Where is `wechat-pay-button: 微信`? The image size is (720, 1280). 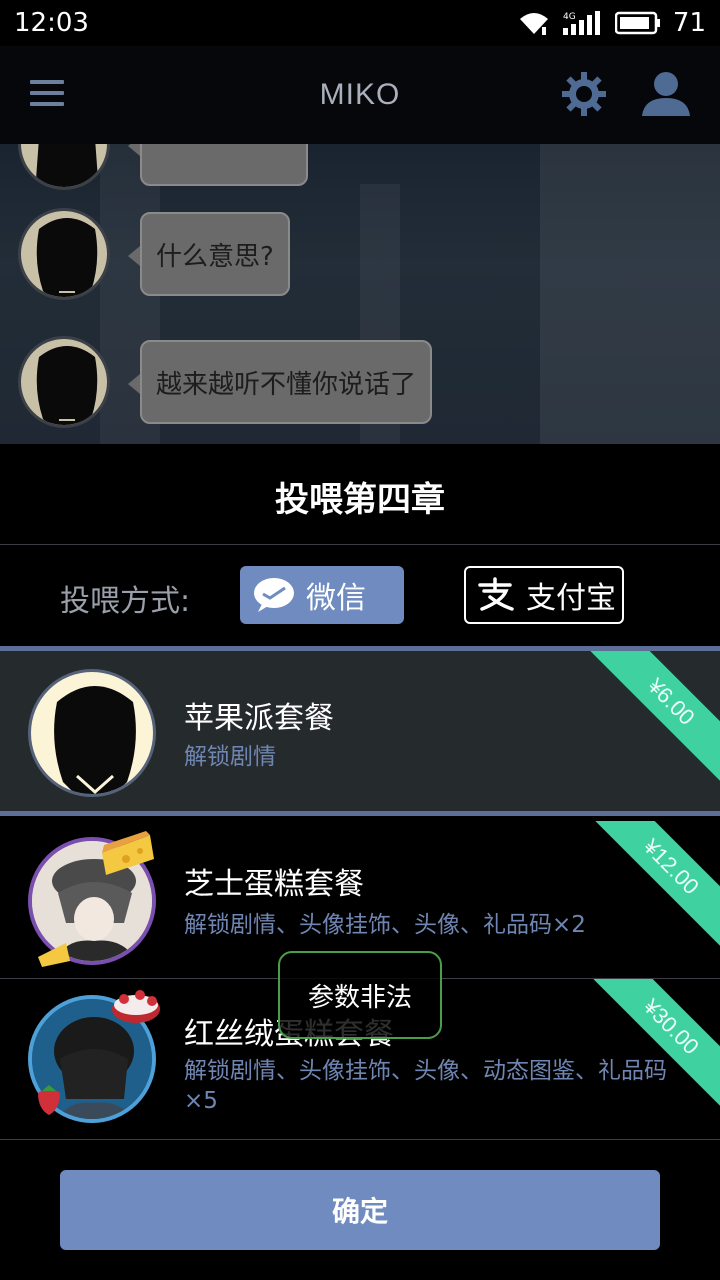 wechat-pay-button: 微信 is located at coordinates (322, 595).